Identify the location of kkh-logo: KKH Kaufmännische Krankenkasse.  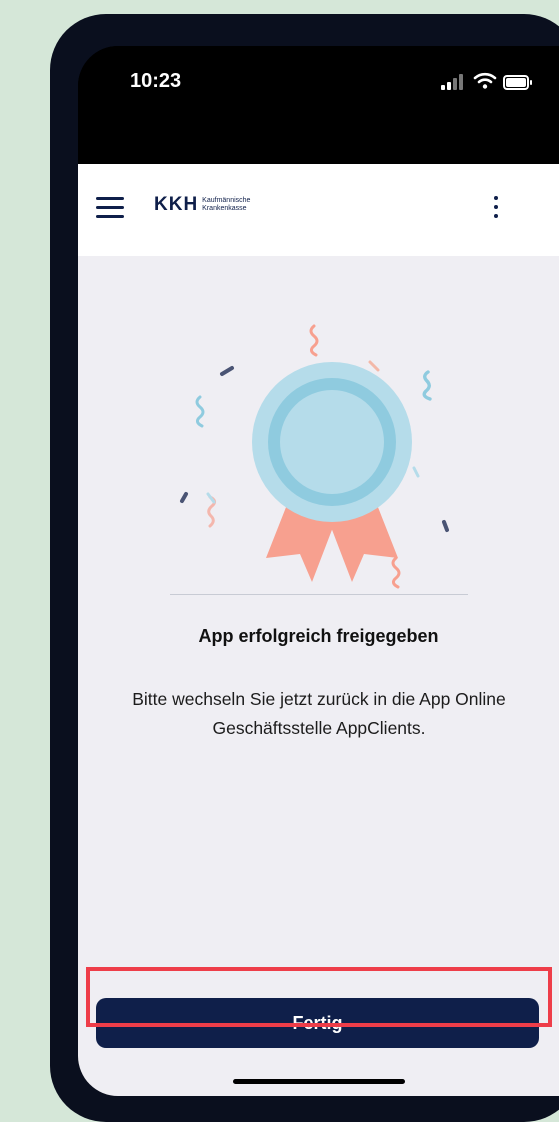
(202, 205).